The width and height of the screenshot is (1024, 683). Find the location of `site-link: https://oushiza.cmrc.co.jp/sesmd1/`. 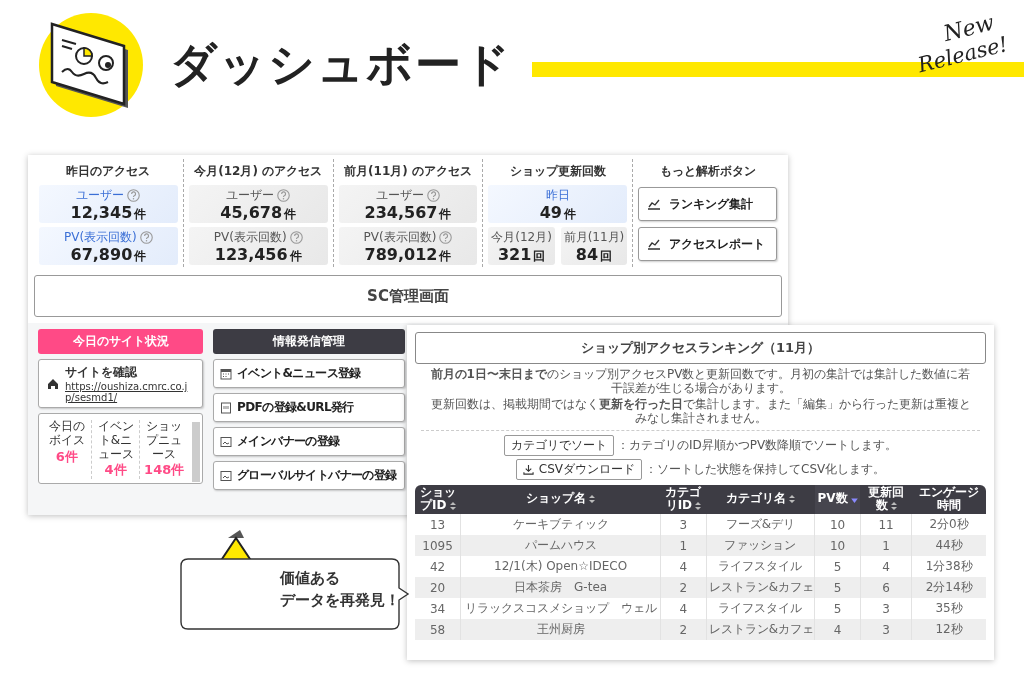

site-link: https://oushiza.cmrc.co.jp/sesmd1/ is located at coordinates (129, 392).